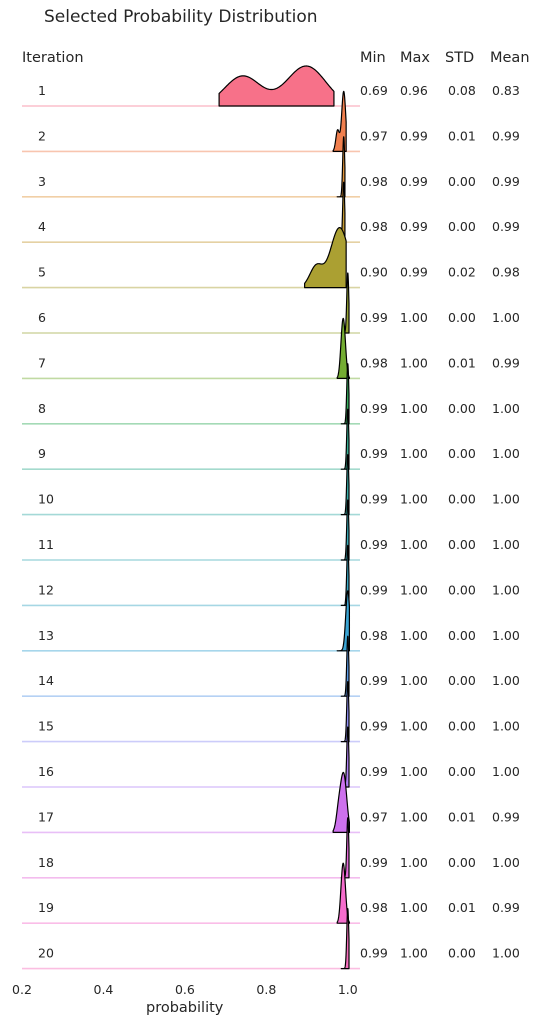  I want to click on std-value-18: 0.00, so click(462, 862).